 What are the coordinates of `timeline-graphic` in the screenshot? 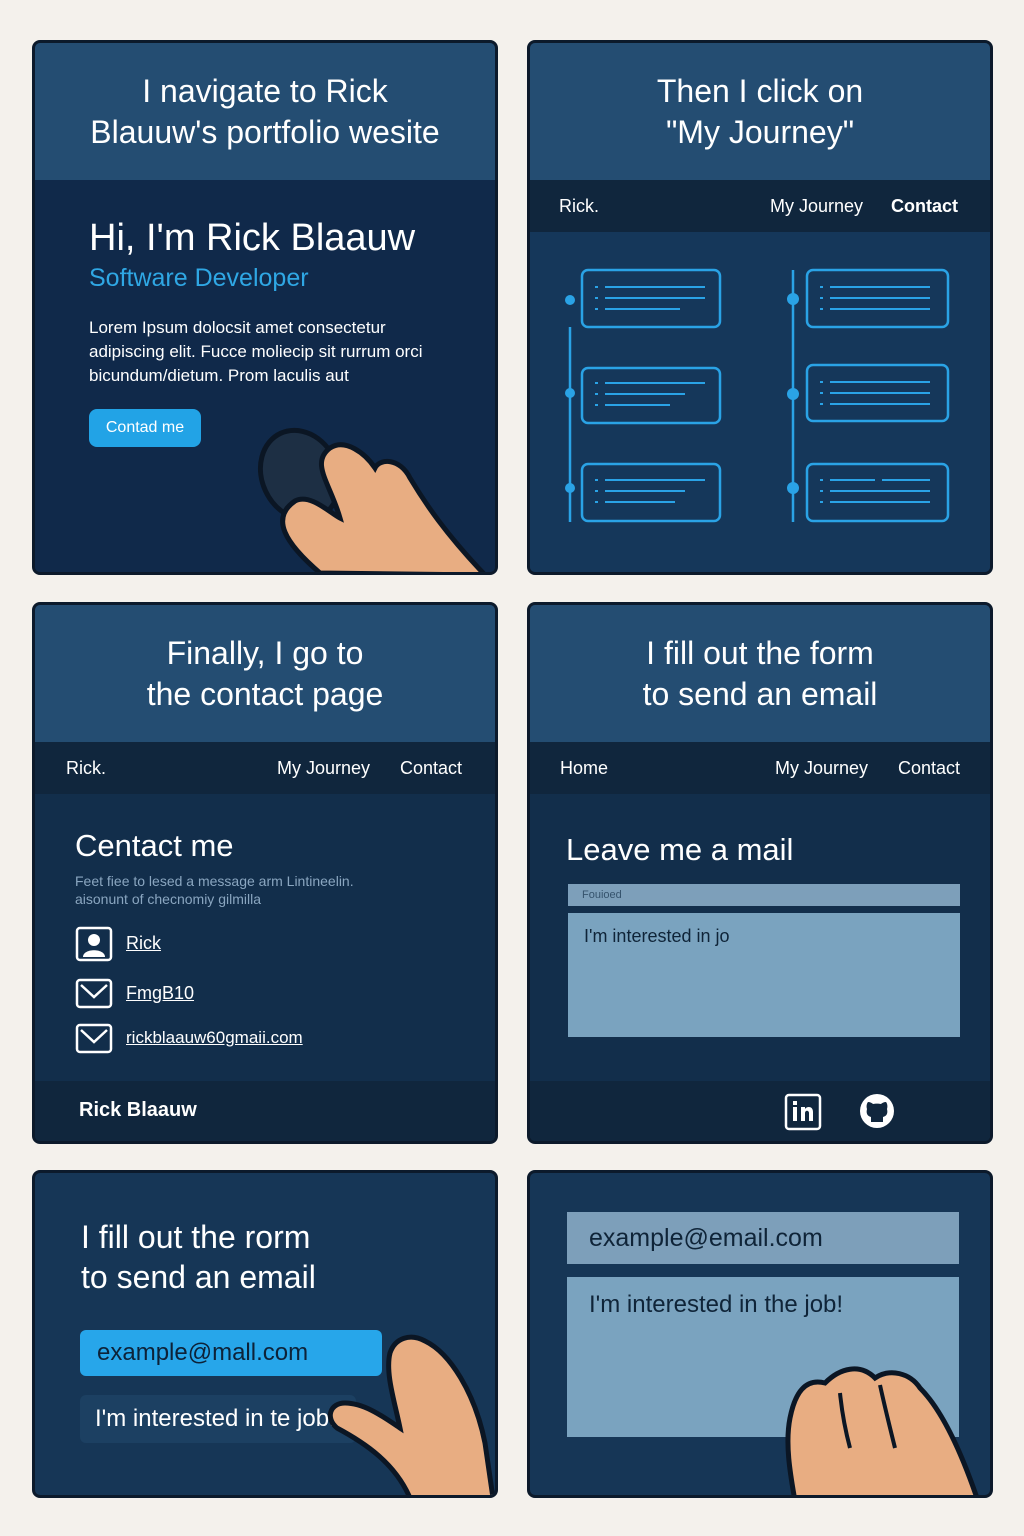 It's located at (757, 395).